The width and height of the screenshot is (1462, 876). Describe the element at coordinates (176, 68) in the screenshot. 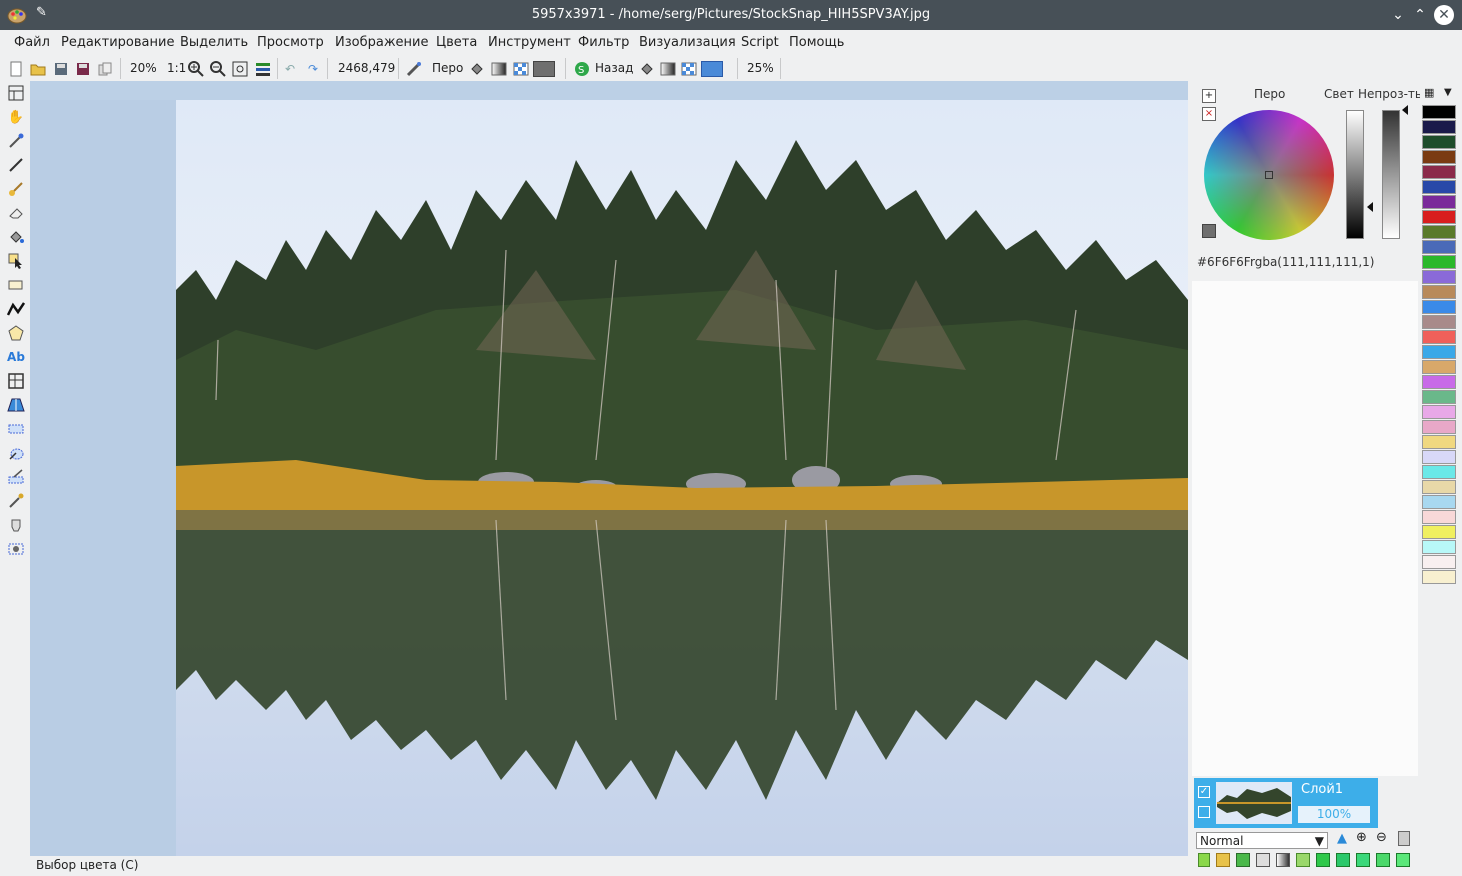

I see `actual-size-button: 1:1` at that location.